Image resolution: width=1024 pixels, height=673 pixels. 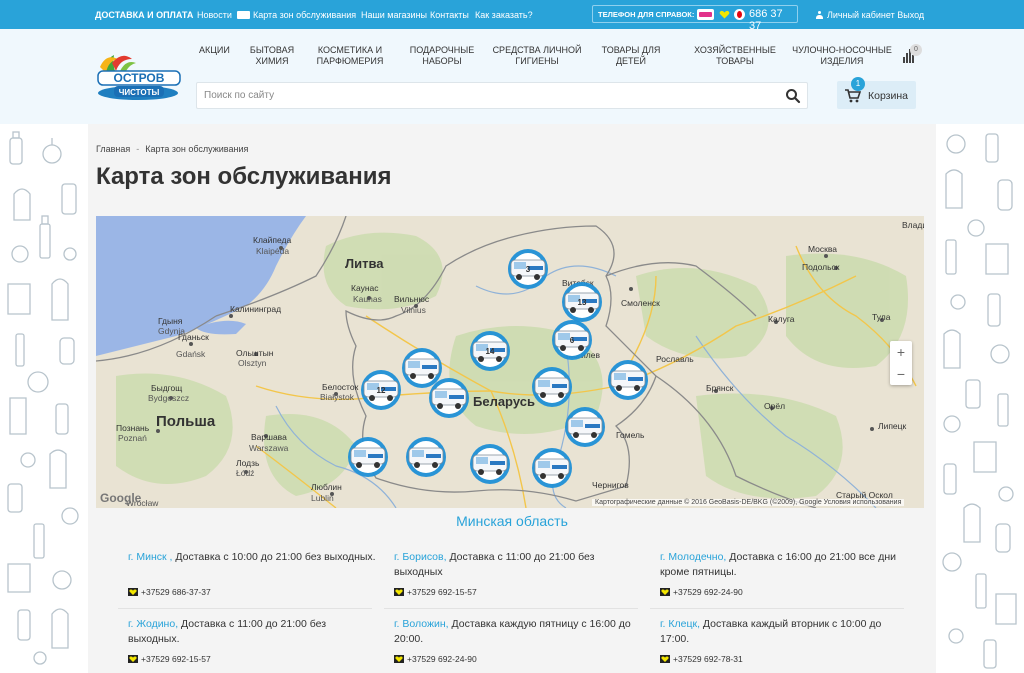 I want to click on city-link: г. Клецк,, so click(x=680, y=624).